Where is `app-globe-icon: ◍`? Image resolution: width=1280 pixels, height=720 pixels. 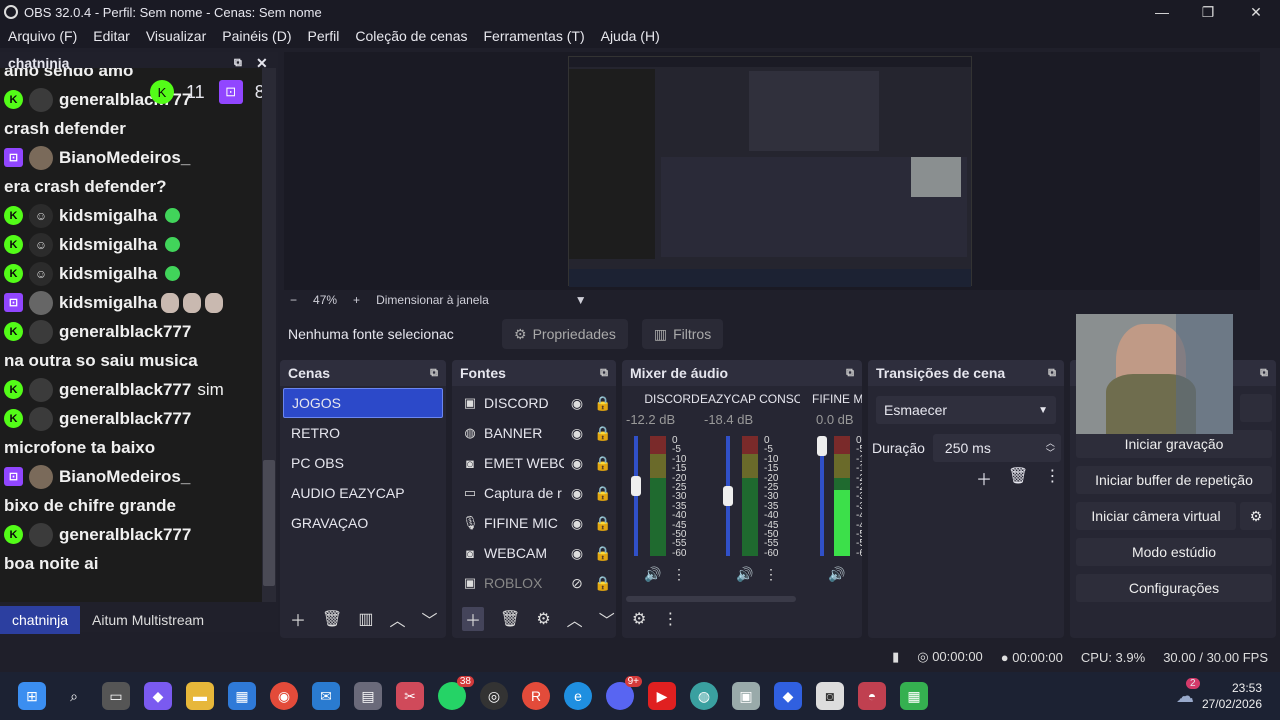
app-globe-icon: ◍ is located at coordinates (704, 696).